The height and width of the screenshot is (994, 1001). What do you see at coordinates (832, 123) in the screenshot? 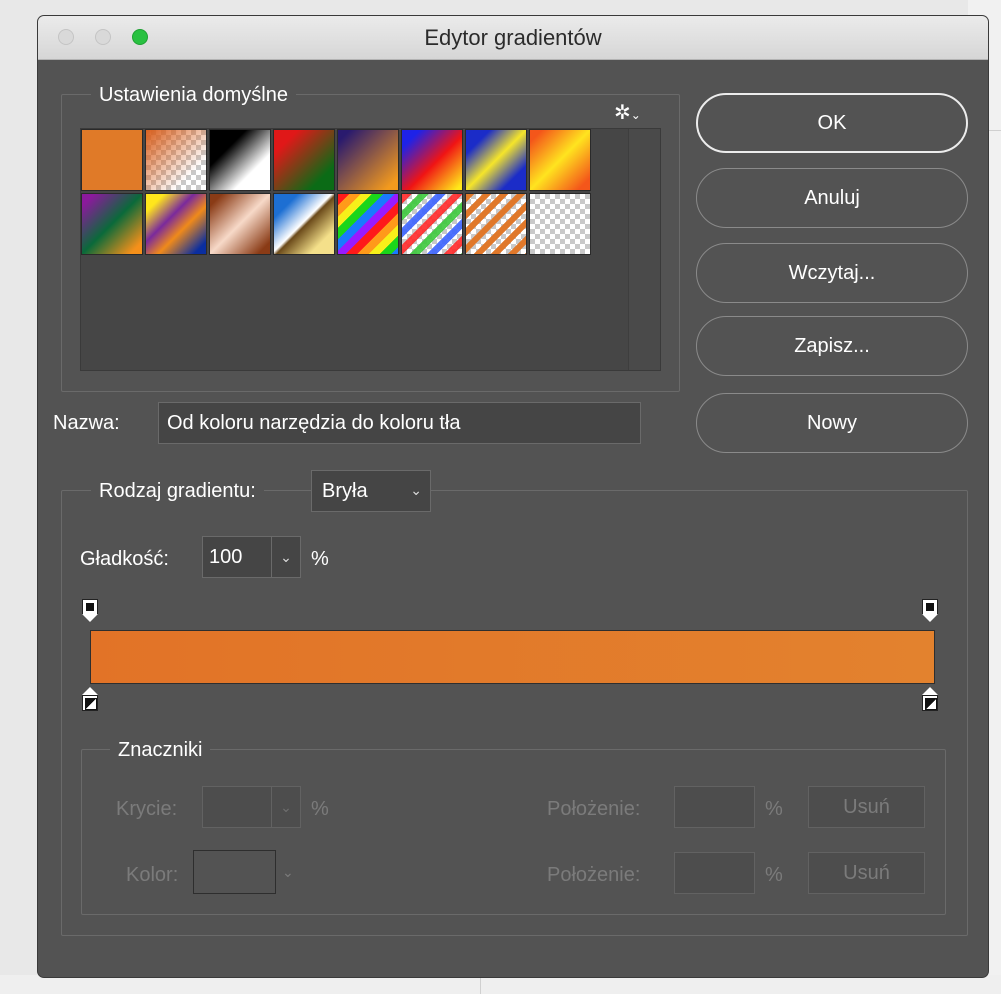
I see `ok-button: OK` at bounding box center [832, 123].